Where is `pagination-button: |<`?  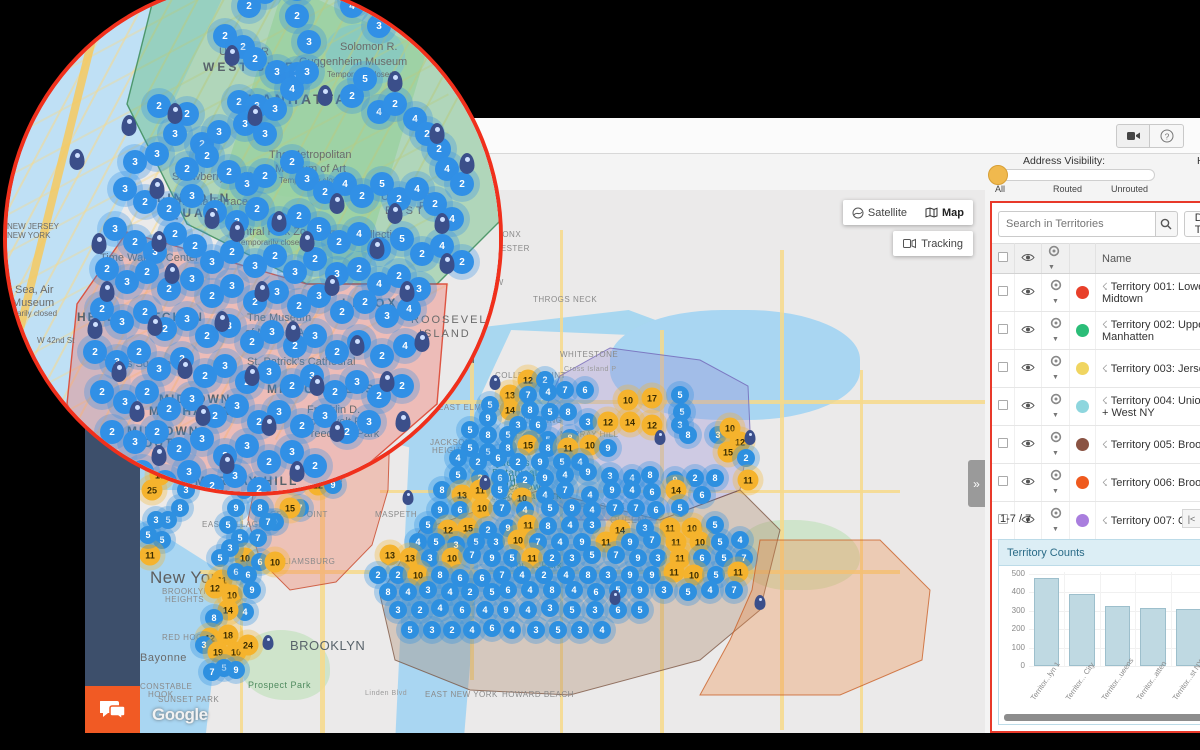 pagination-button: |< is located at coordinates (1191, 518).